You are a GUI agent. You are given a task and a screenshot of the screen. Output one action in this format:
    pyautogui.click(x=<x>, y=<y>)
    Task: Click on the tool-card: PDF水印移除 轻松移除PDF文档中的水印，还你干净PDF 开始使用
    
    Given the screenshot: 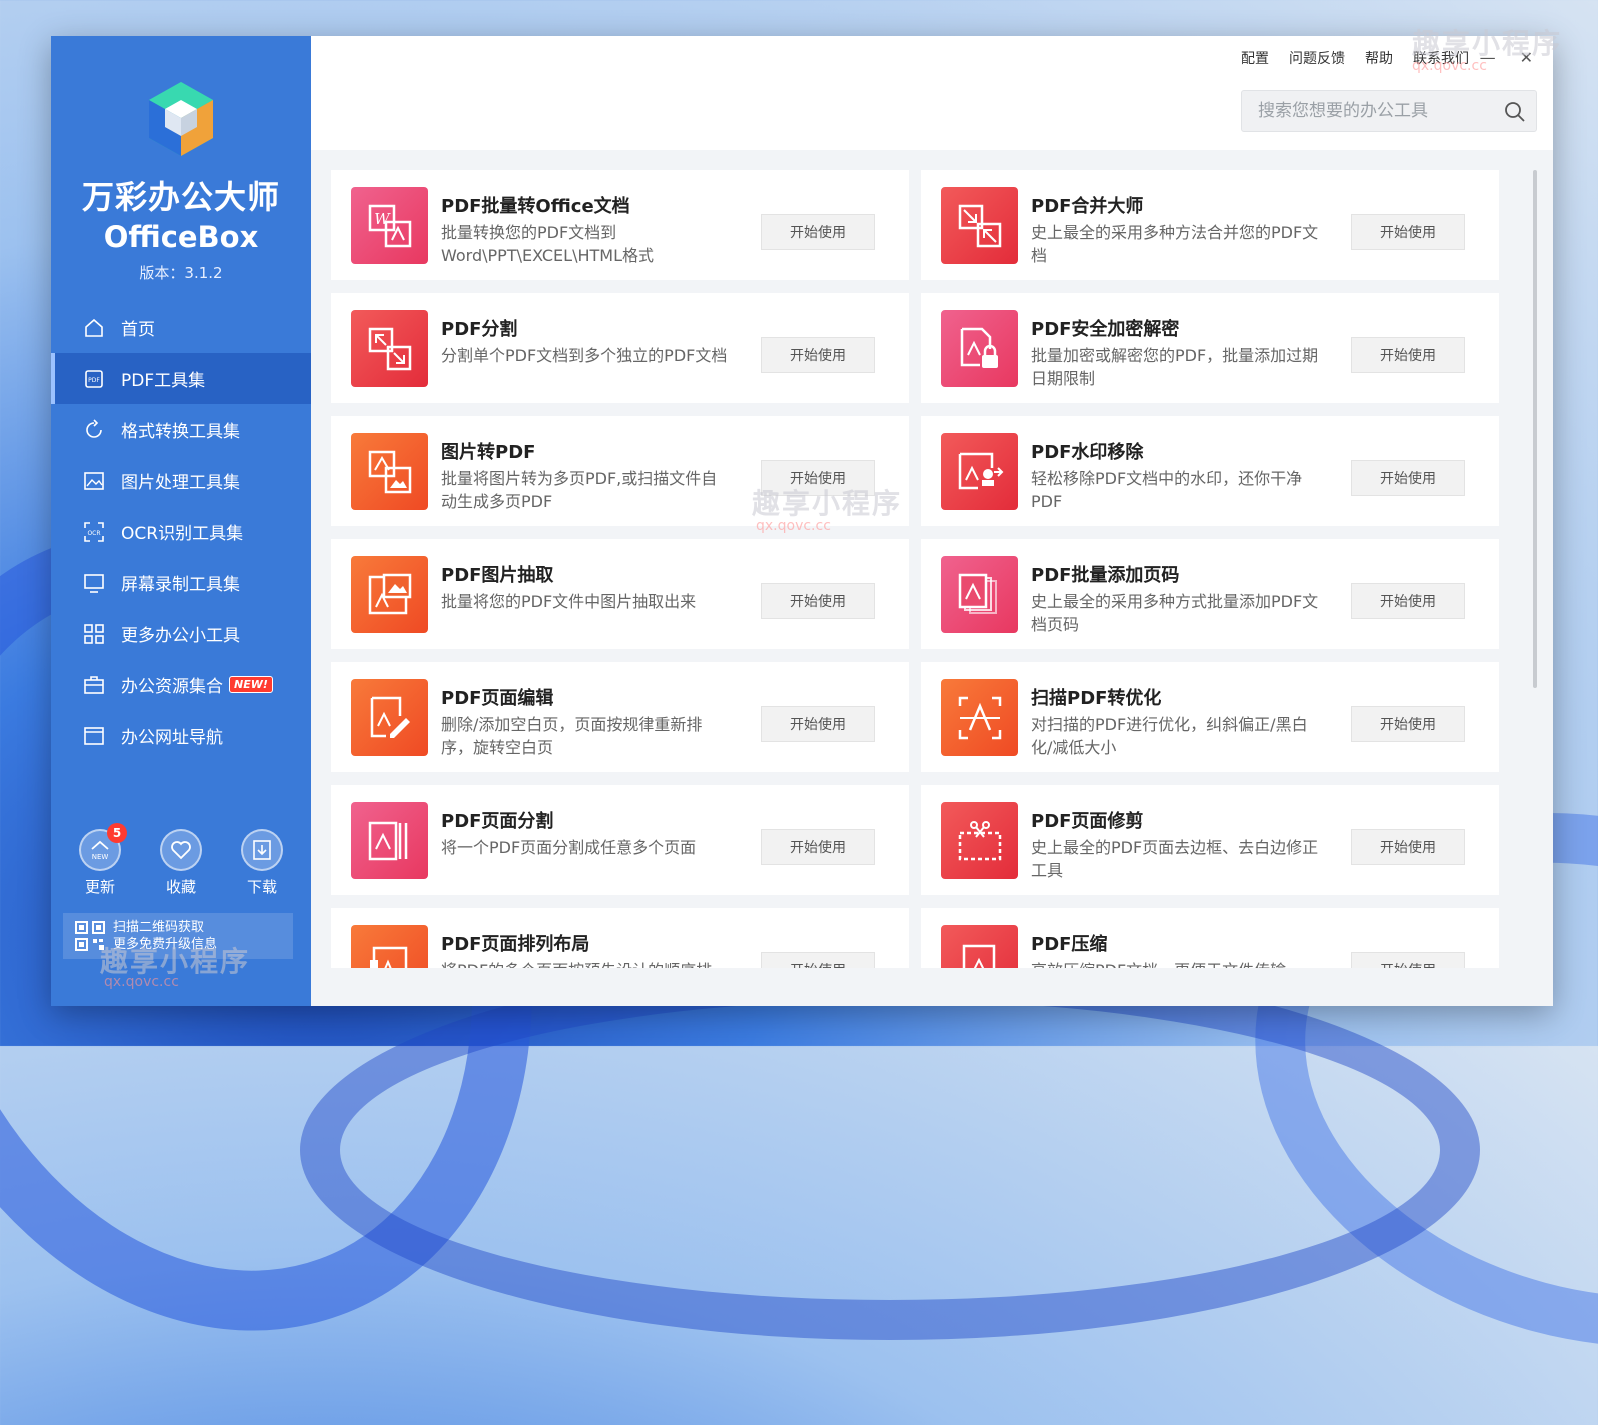 What is the action you would take?
    pyautogui.click(x=1210, y=471)
    